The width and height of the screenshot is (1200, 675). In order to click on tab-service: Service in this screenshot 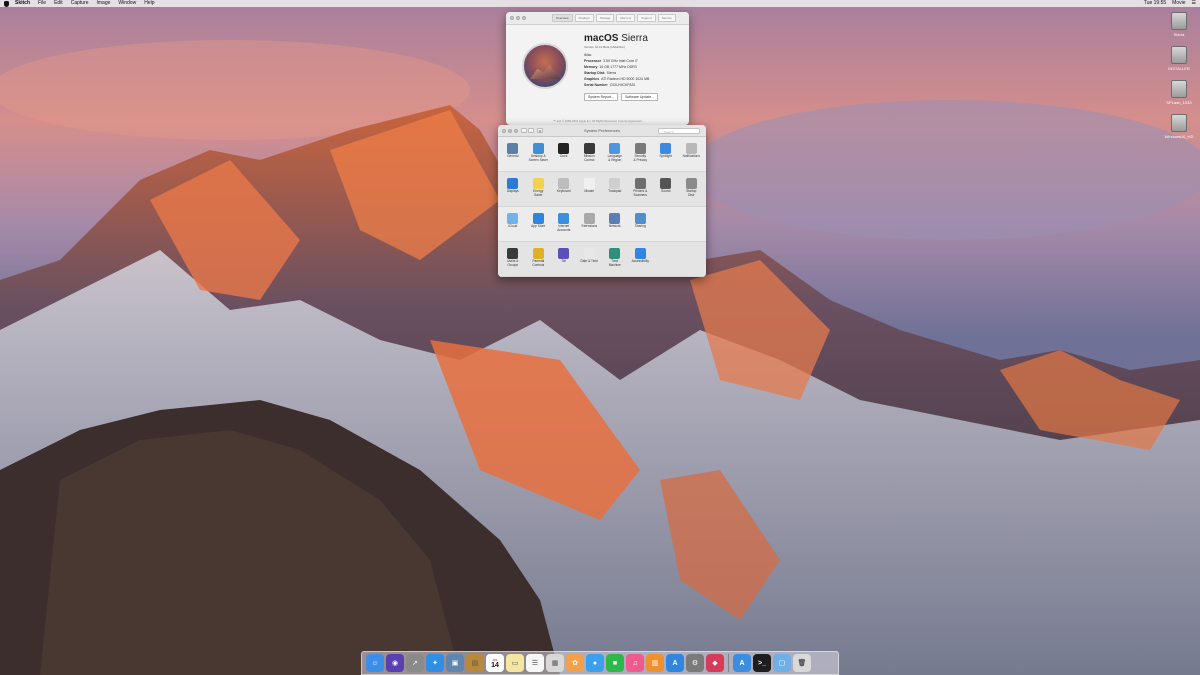, I will do `click(666, 18)`.